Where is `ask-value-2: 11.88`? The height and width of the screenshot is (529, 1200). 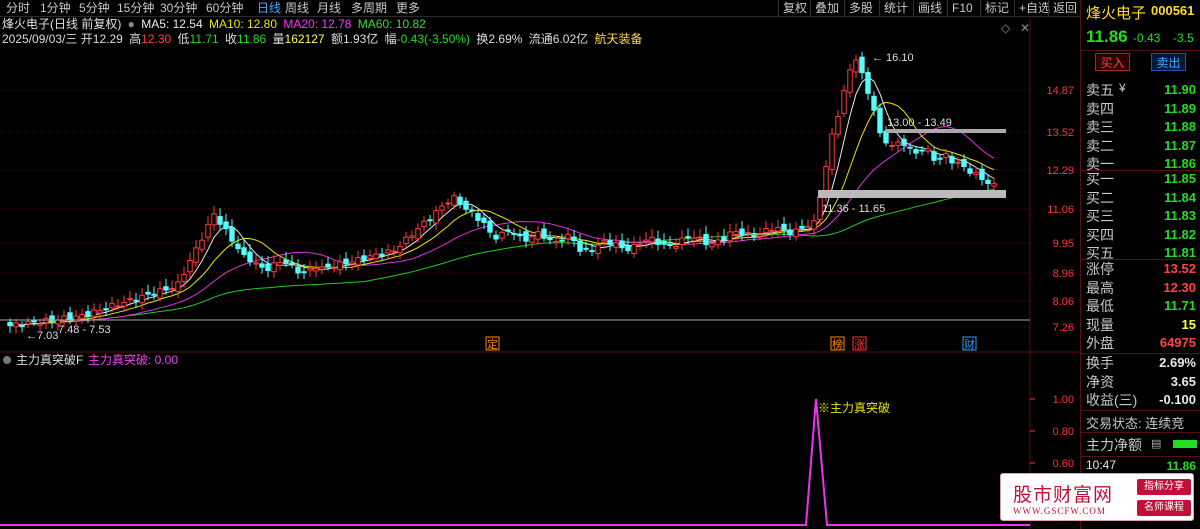
ask-value-2: 11.88 is located at coordinates (1180, 126).